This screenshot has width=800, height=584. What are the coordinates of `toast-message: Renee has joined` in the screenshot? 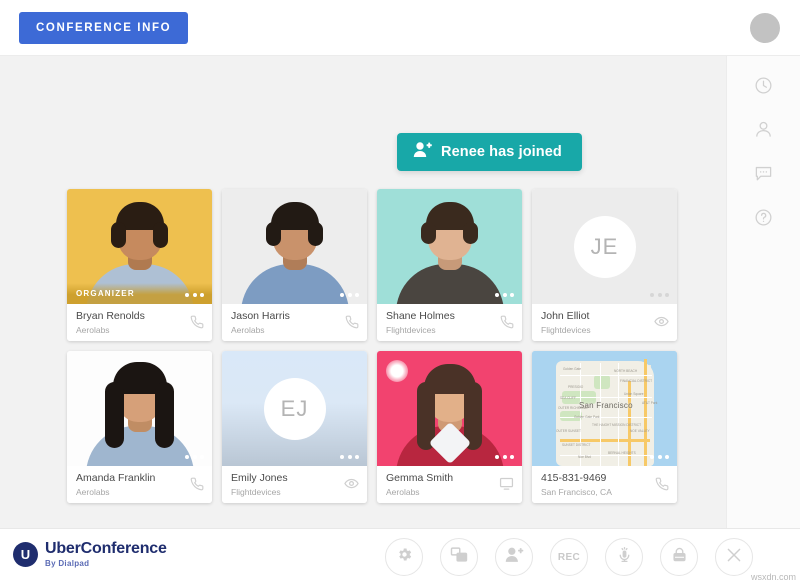 It's located at (501, 152).